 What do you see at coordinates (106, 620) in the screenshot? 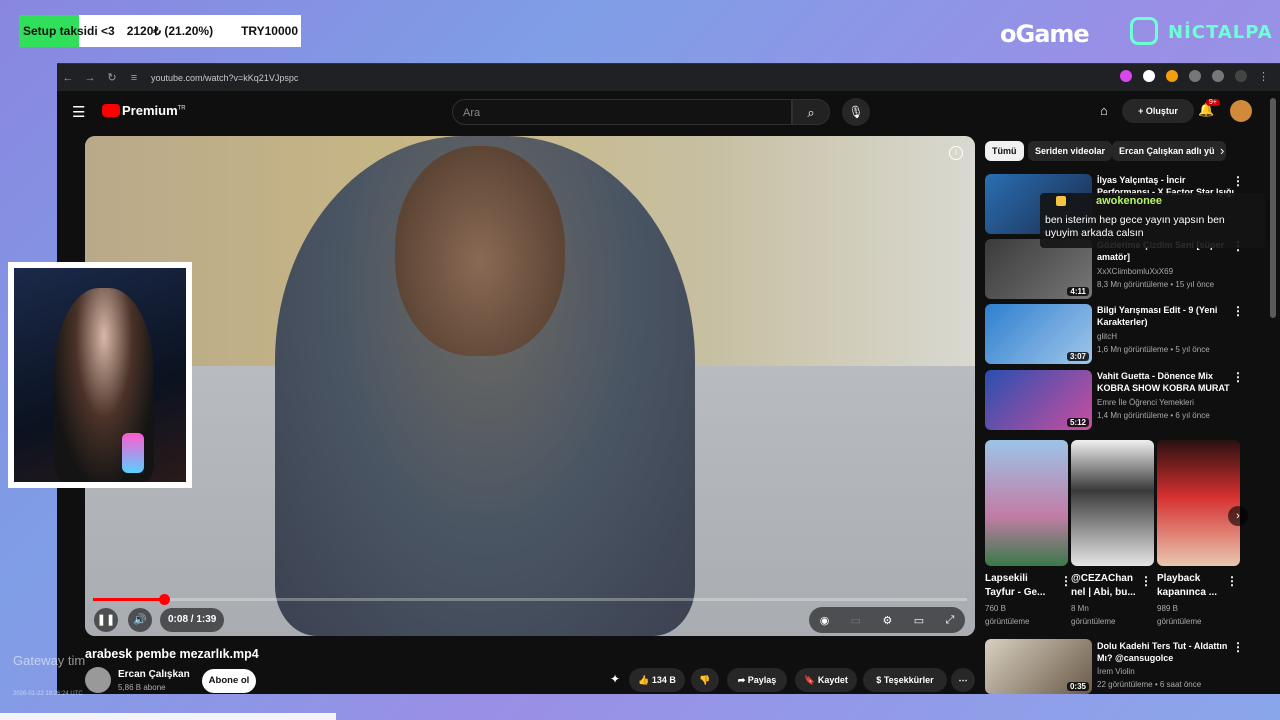
I see `pause-button: ❚❚` at bounding box center [106, 620].